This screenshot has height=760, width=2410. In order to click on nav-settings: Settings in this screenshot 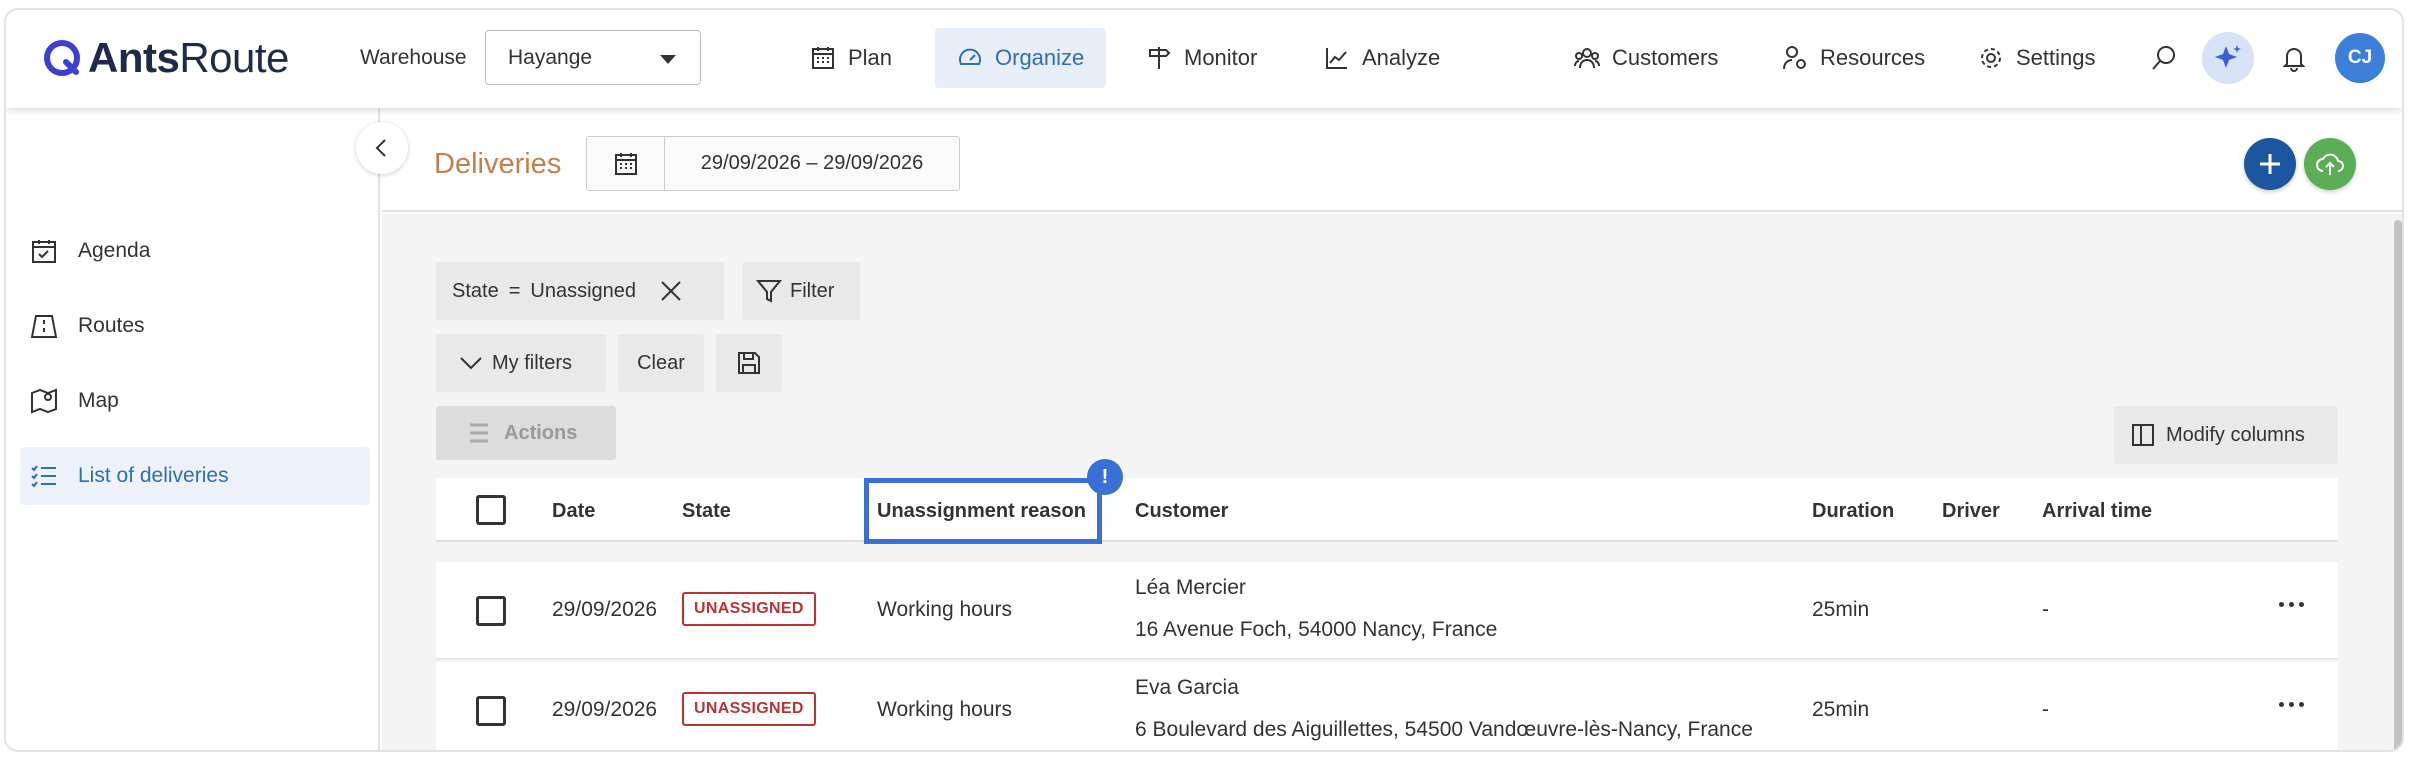, I will do `click(2037, 58)`.